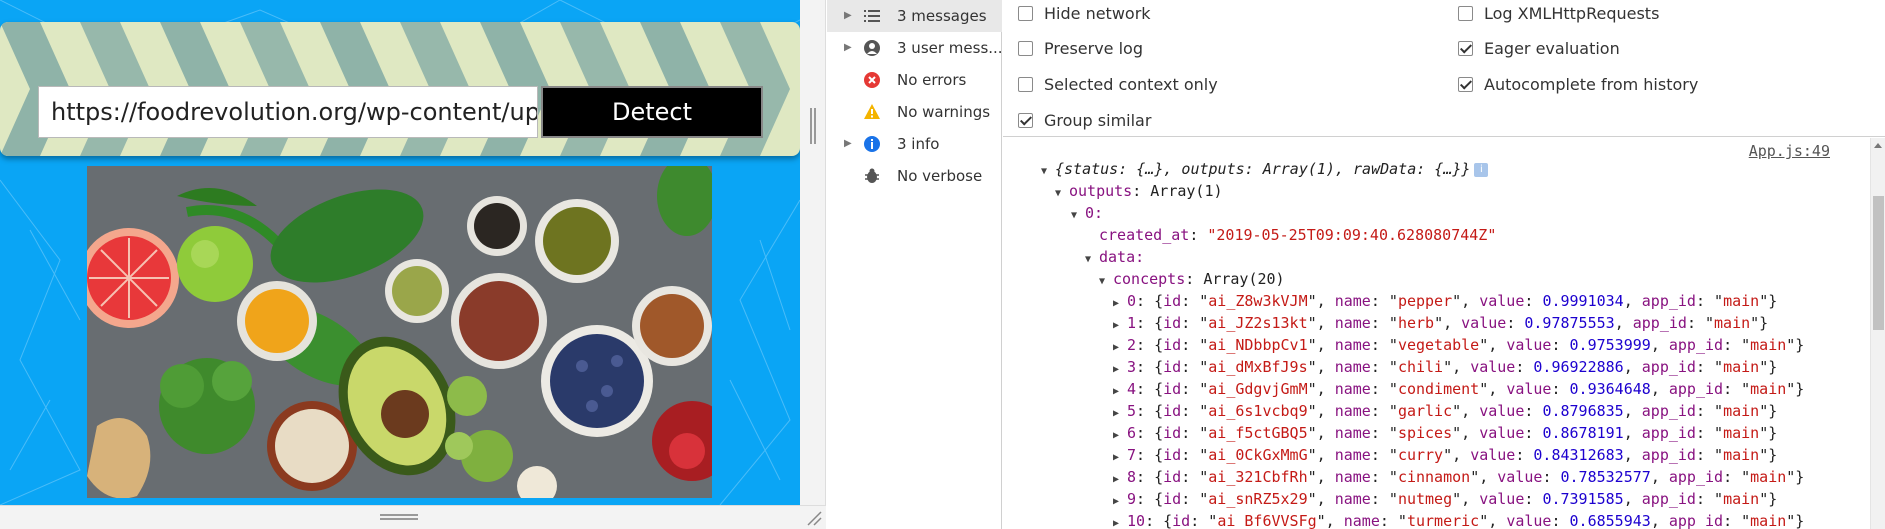 This screenshot has height=529, width=1885. What do you see at coordinates (1132, 345) in the screenshot?
I see `concept-index: 2` at bounding box center [1132, 345].